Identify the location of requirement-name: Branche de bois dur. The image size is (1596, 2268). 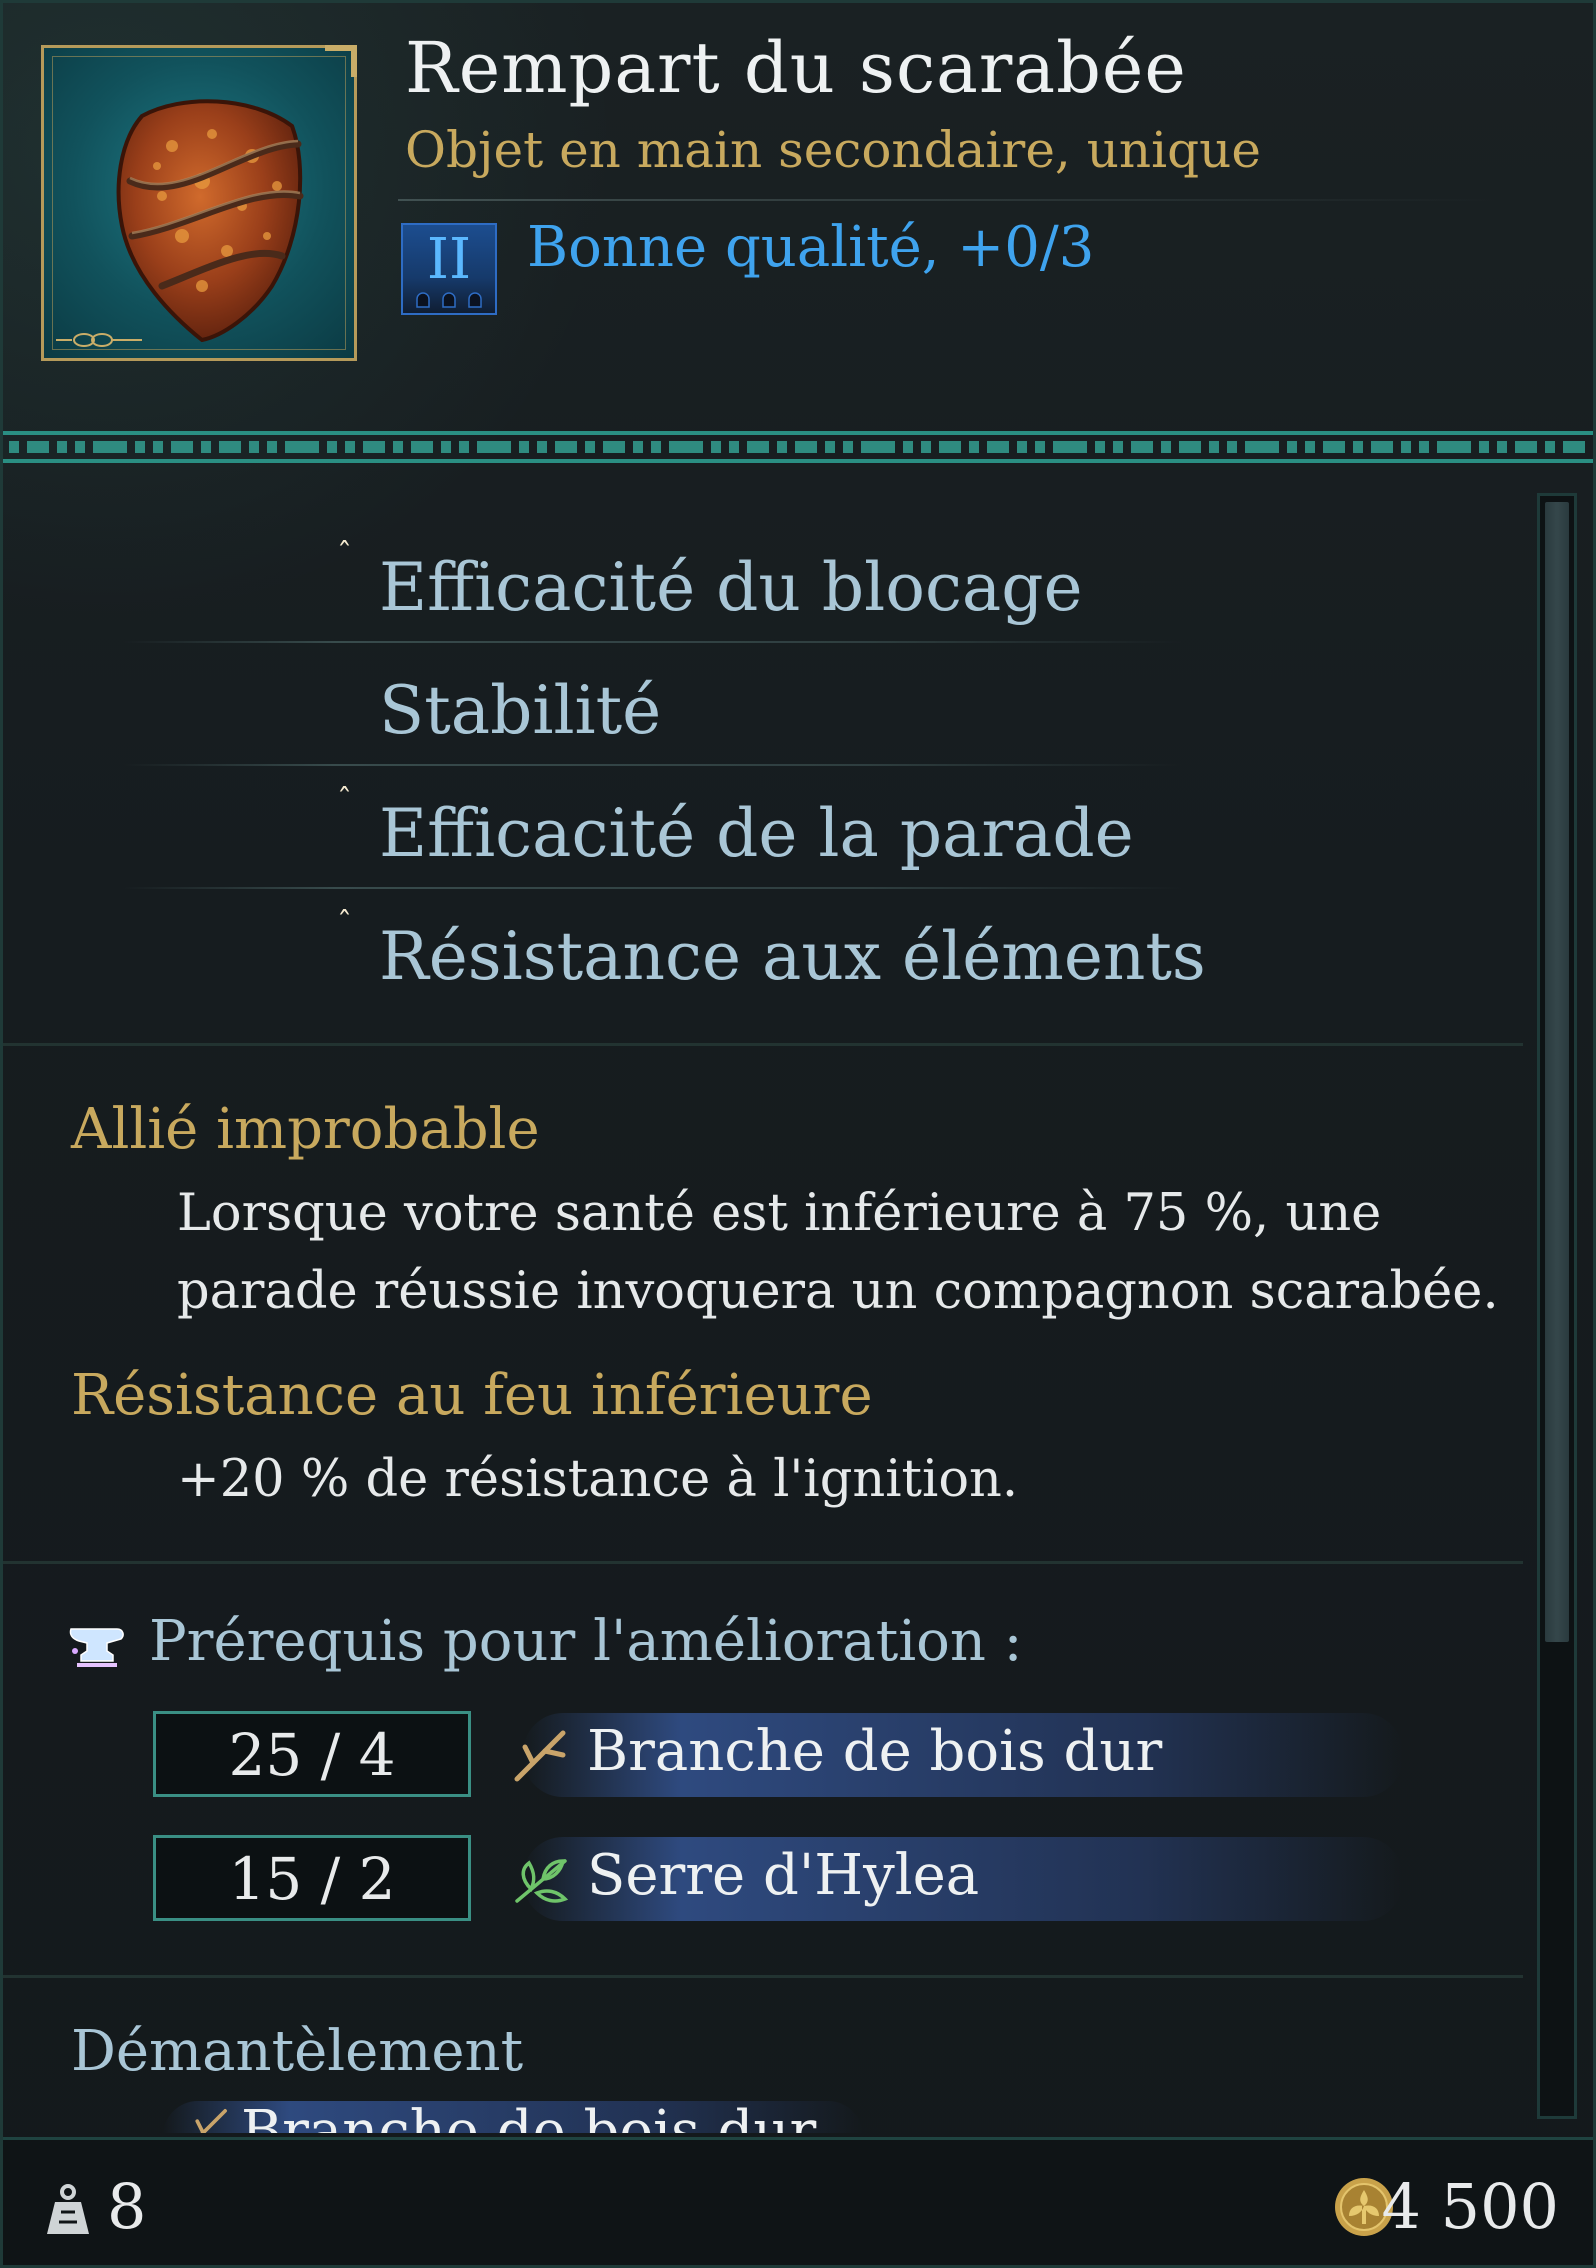
(875, 1751).